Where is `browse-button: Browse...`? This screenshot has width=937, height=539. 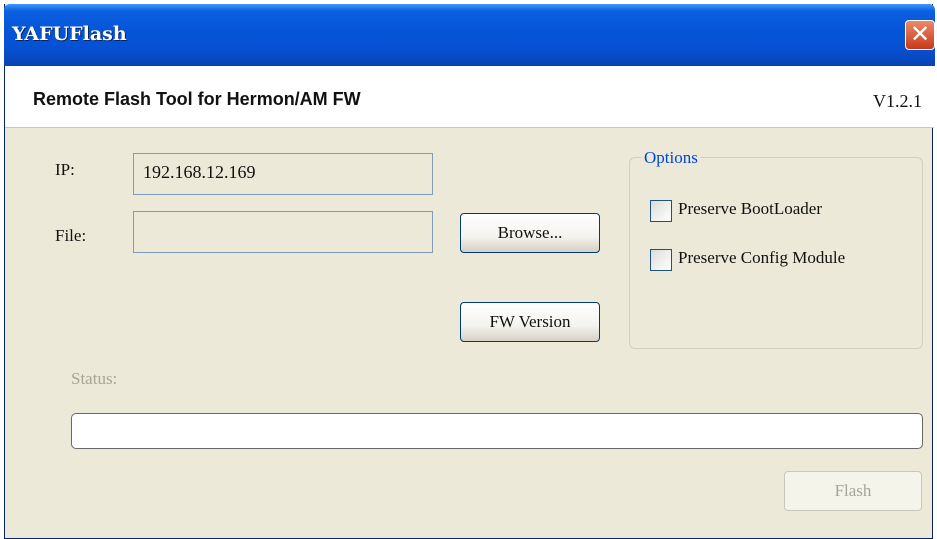 browse-button: Browse... is located at coordinates (530, 233).